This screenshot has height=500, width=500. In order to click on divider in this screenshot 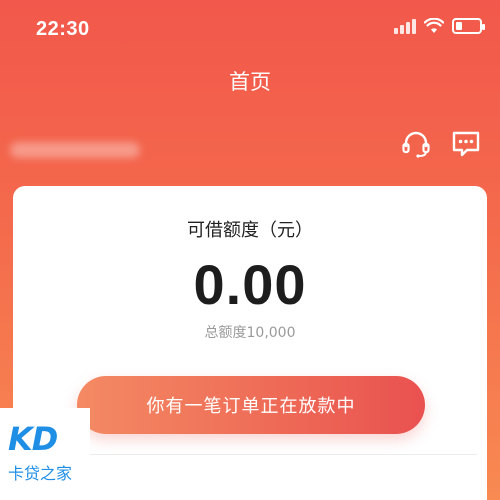, I will do `click(275, 454)`.